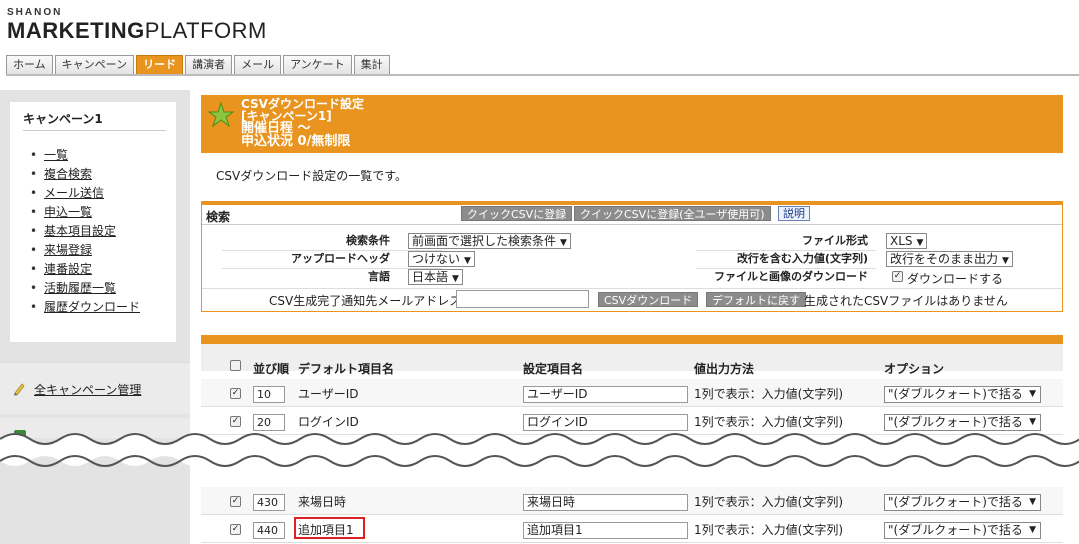 The height and width of the screenshot is (544, 1079). What do you see at coordinates (955, 279) in the screenshot?
I see `file-image-download-text: ダウンロードする` at bounding box center [955, 279].